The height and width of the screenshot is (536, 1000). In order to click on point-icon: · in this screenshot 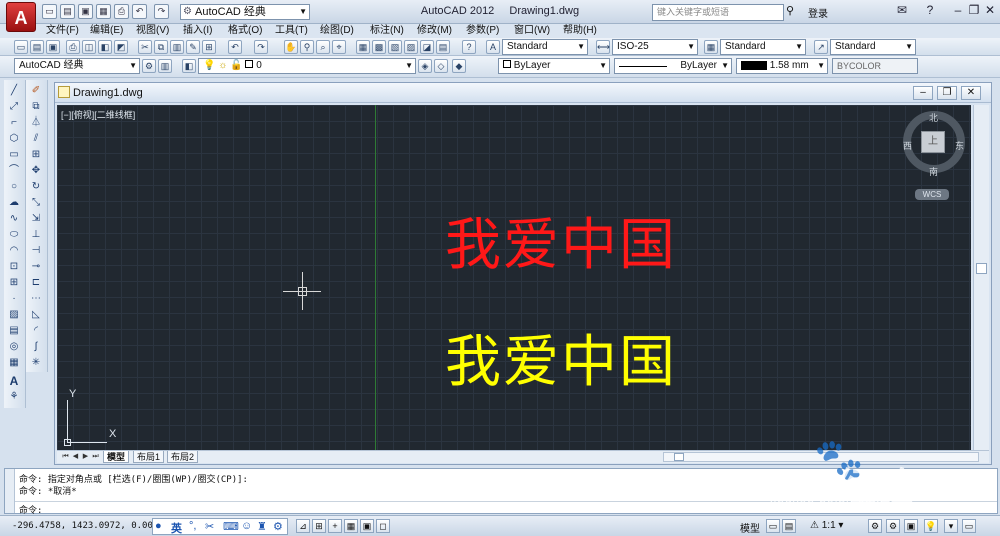, I will do `click(14, 299)`.